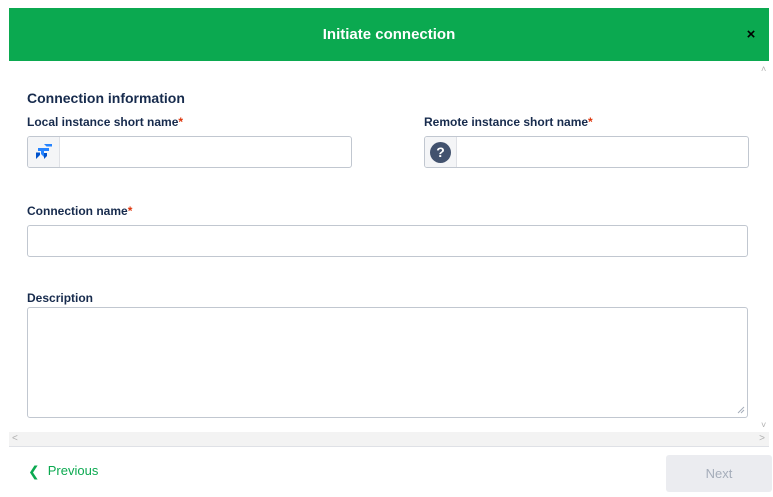 The image size is (773, 497). Describe the element at coordinates (106, 98) in the screenshot. I see `section-title: Connection information` at that location.